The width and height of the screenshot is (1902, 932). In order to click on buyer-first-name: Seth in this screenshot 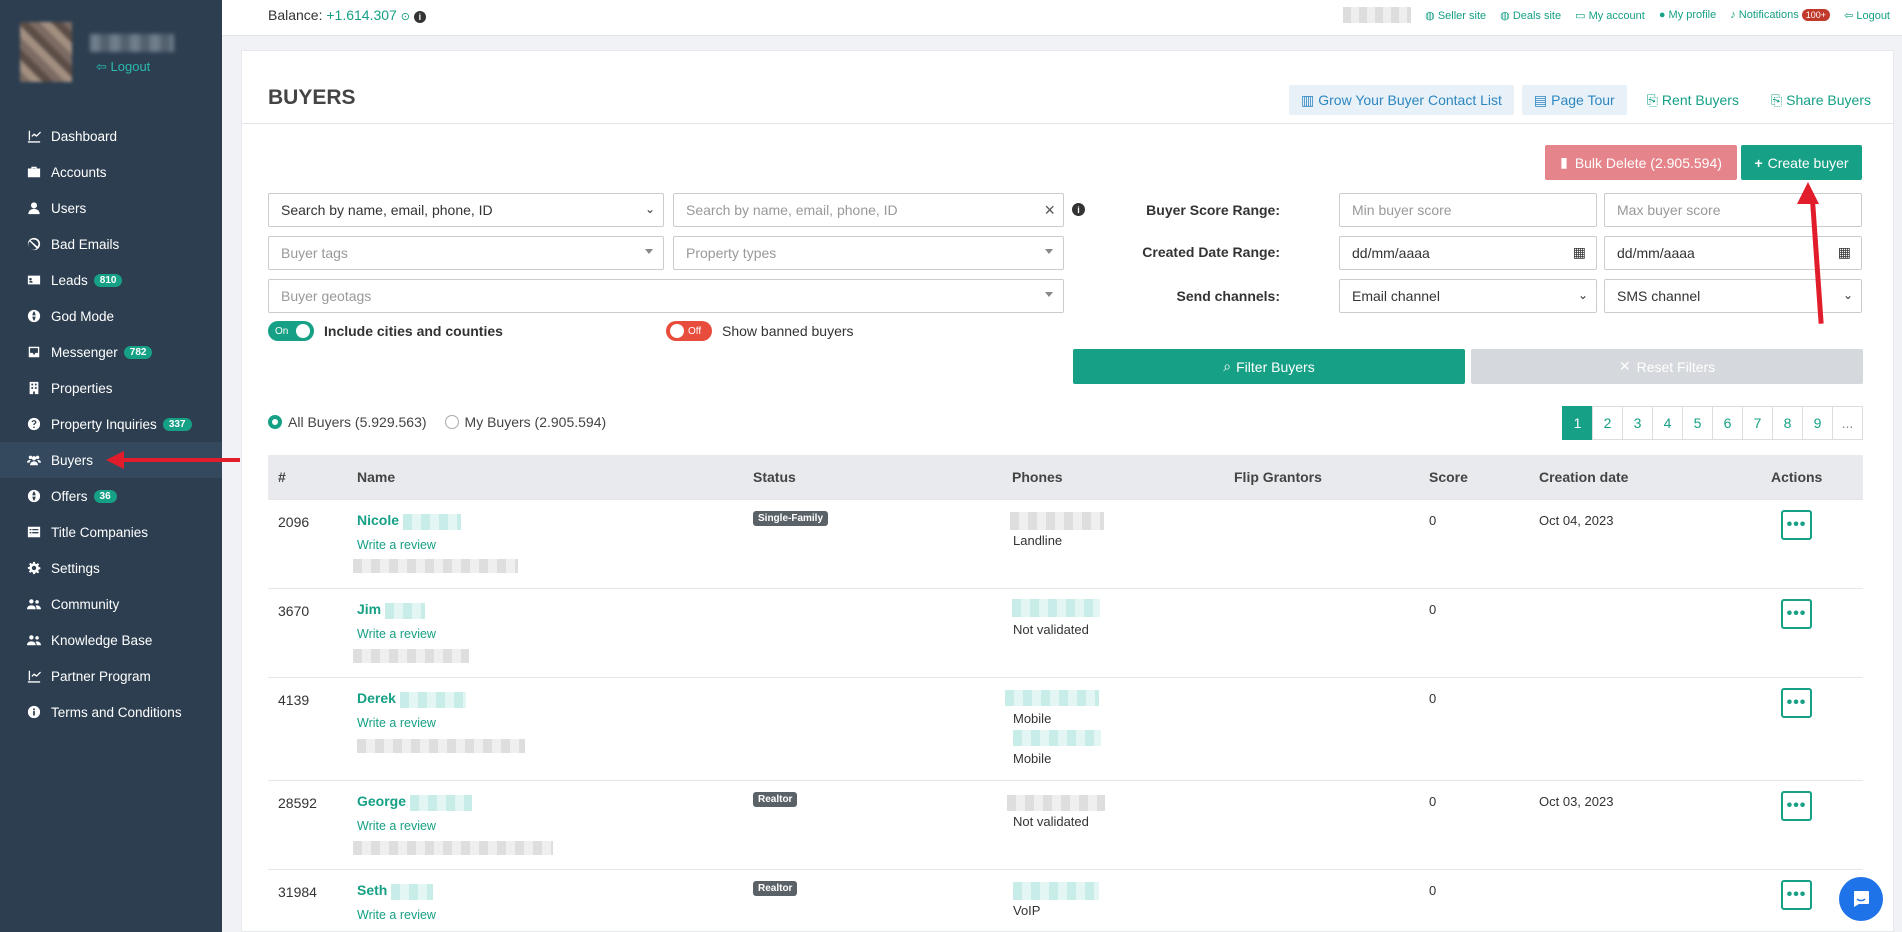, I will do `click(372, 890)`.